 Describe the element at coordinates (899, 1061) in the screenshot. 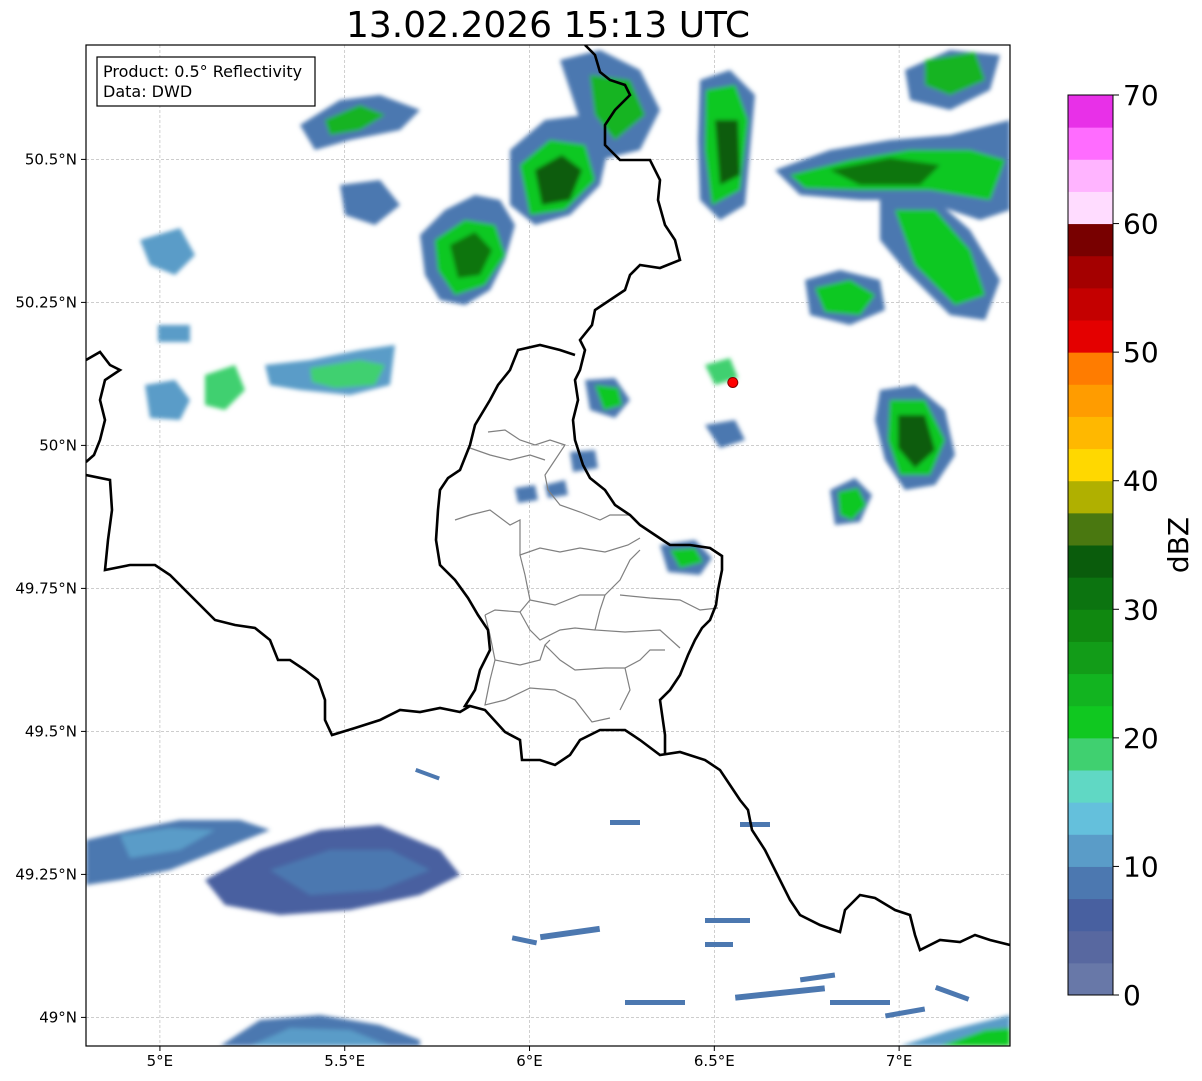

I see `lon-tick-label: 7°E` at that location.